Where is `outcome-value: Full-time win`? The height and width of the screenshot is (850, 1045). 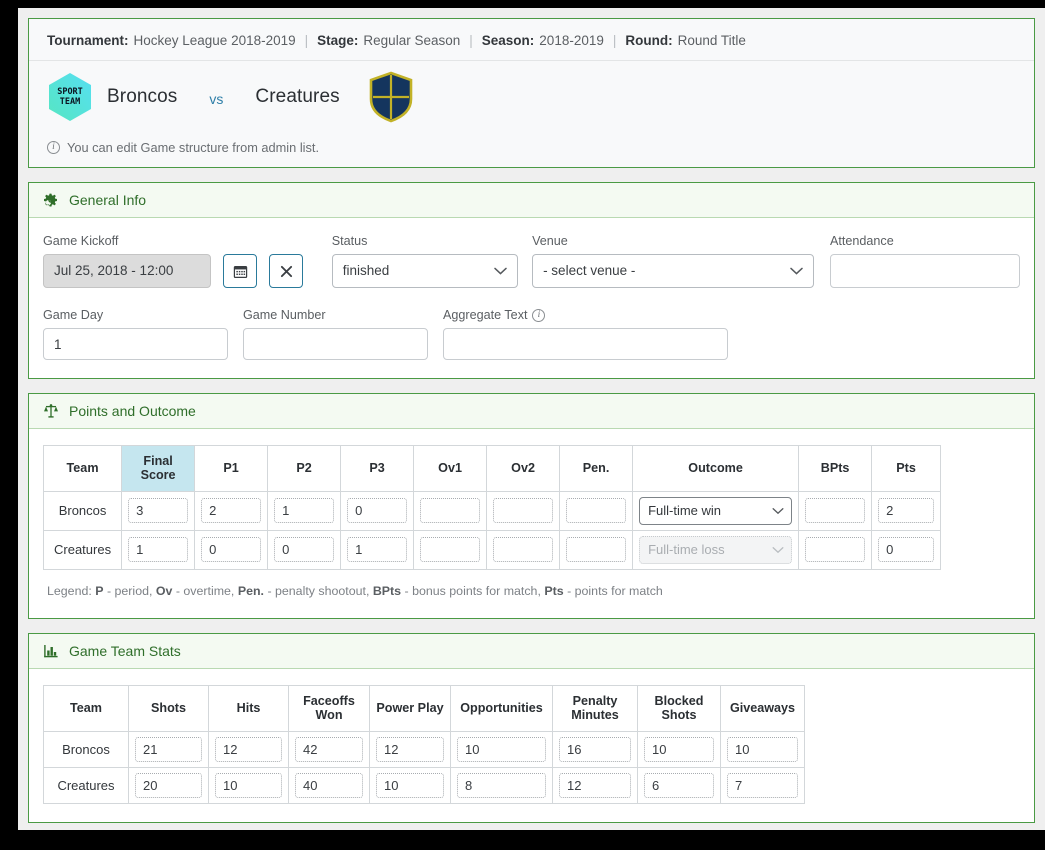
outcome-value: Full-time win is located at coordinates (685, 510).